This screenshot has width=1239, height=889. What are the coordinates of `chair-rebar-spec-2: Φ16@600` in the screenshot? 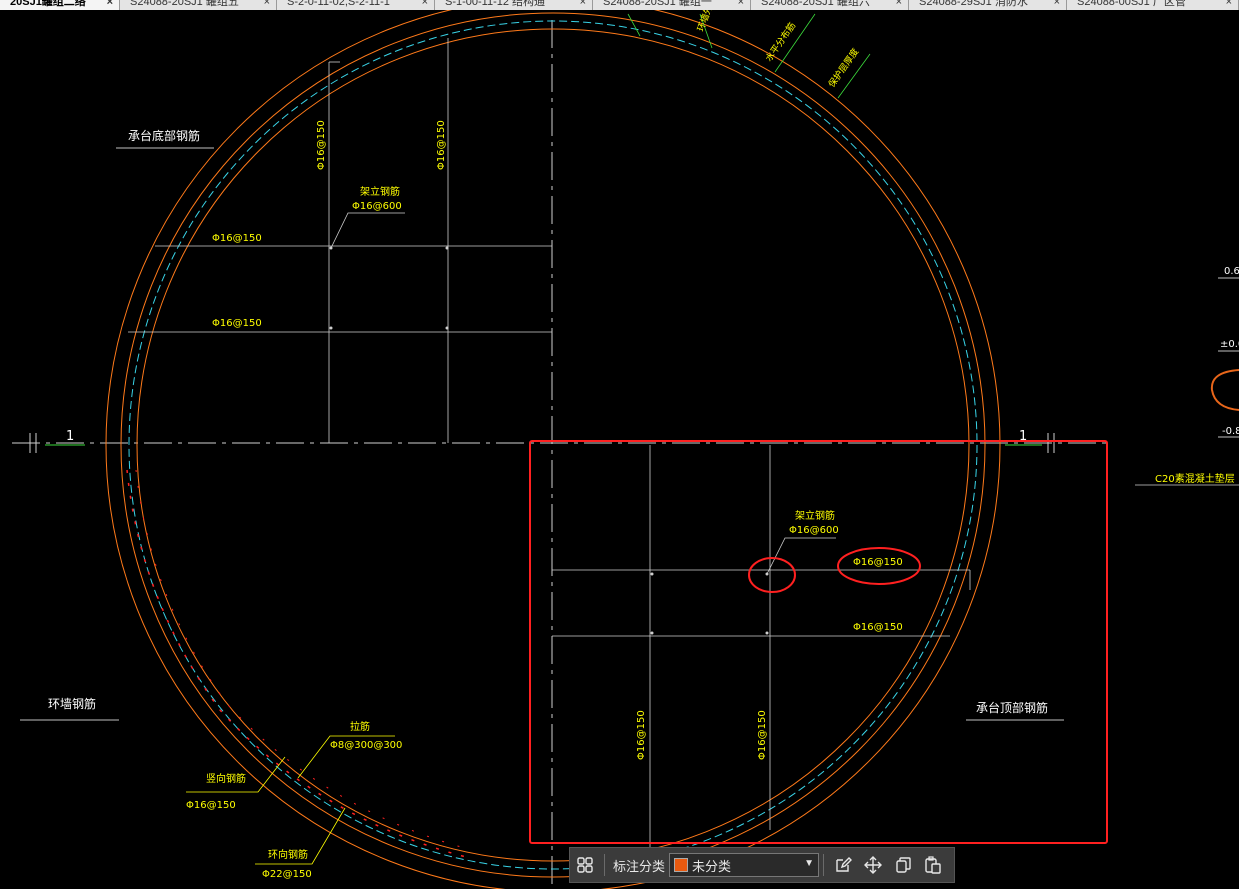 It's located at (814, 530).